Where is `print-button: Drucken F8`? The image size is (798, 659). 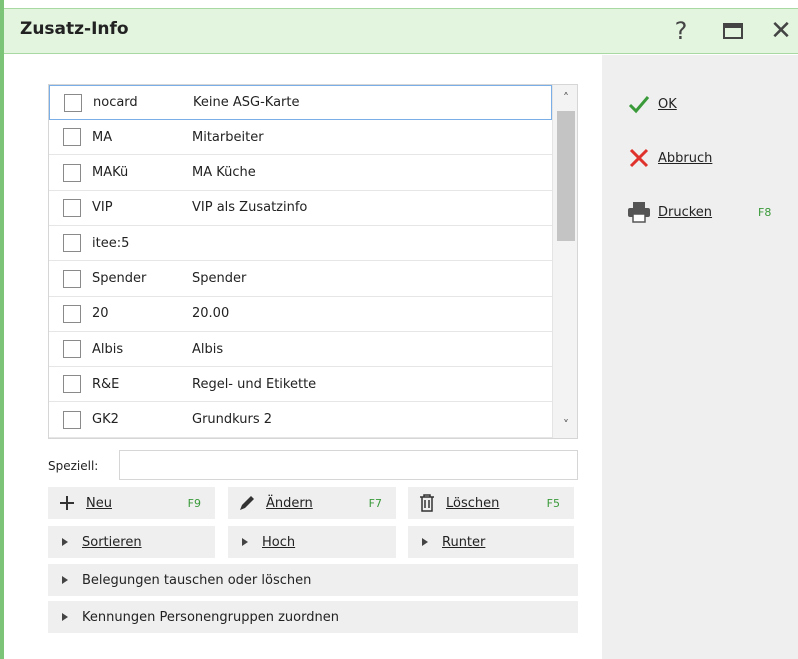
print-button: Drucken F8 is located at coordinates (698, 212).